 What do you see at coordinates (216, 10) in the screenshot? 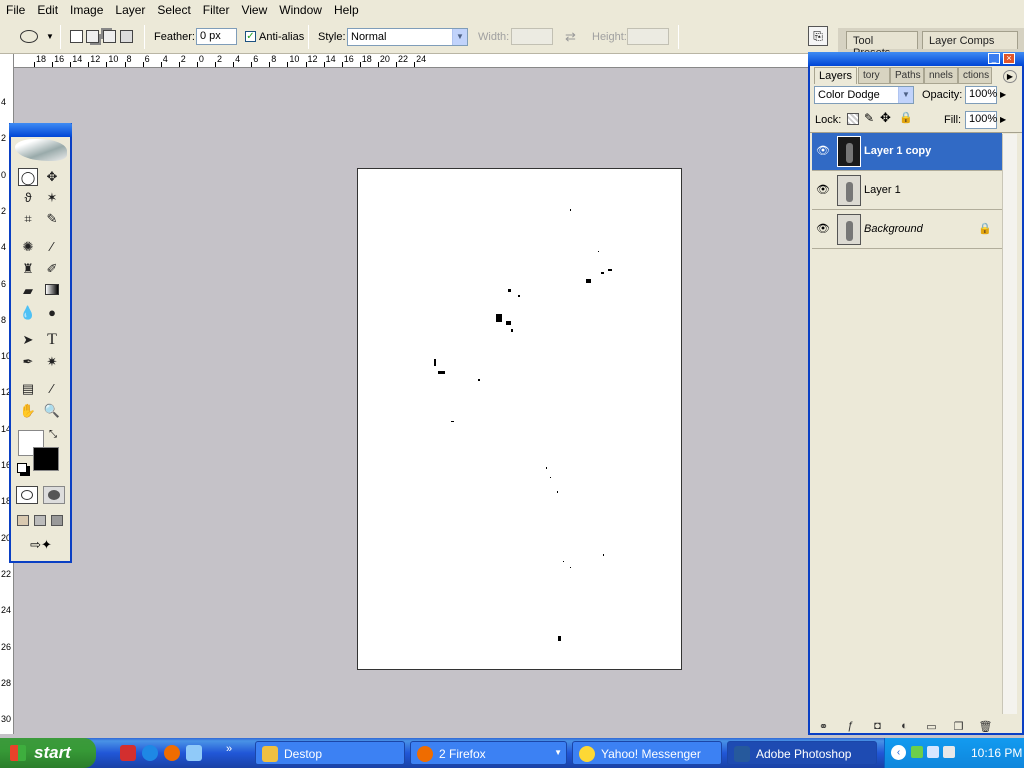
I see `menu-filter: Filter` at bounding box center [216, 10].